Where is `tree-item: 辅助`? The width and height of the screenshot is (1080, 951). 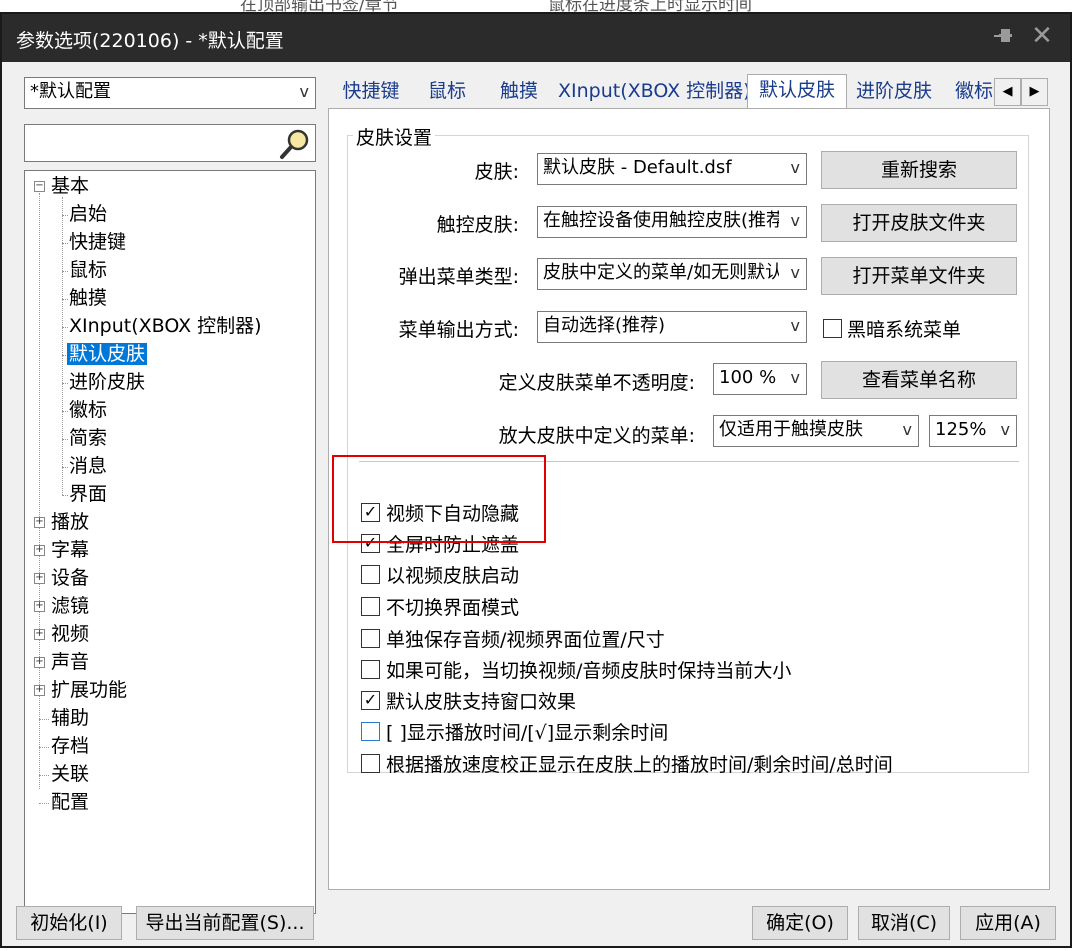
tree-item: 辅助 is located at coordinates (70, 718).